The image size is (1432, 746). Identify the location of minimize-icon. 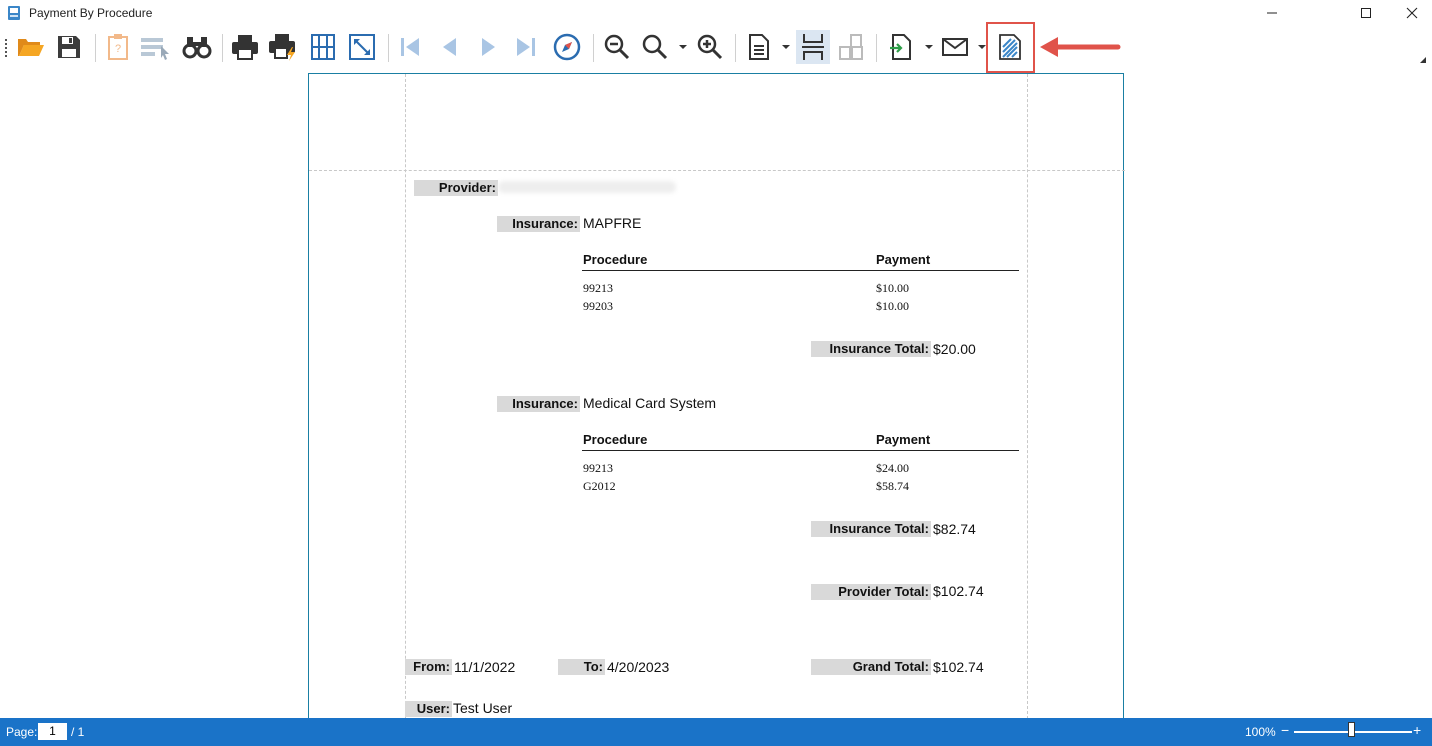
(1272, 13).